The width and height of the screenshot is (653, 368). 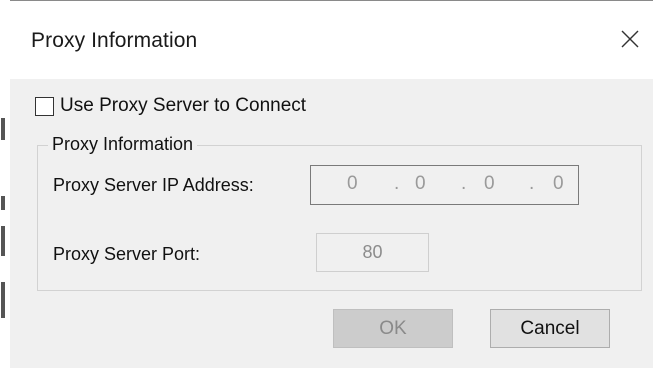 I want to click on close-button, so click(x=630, y=39).